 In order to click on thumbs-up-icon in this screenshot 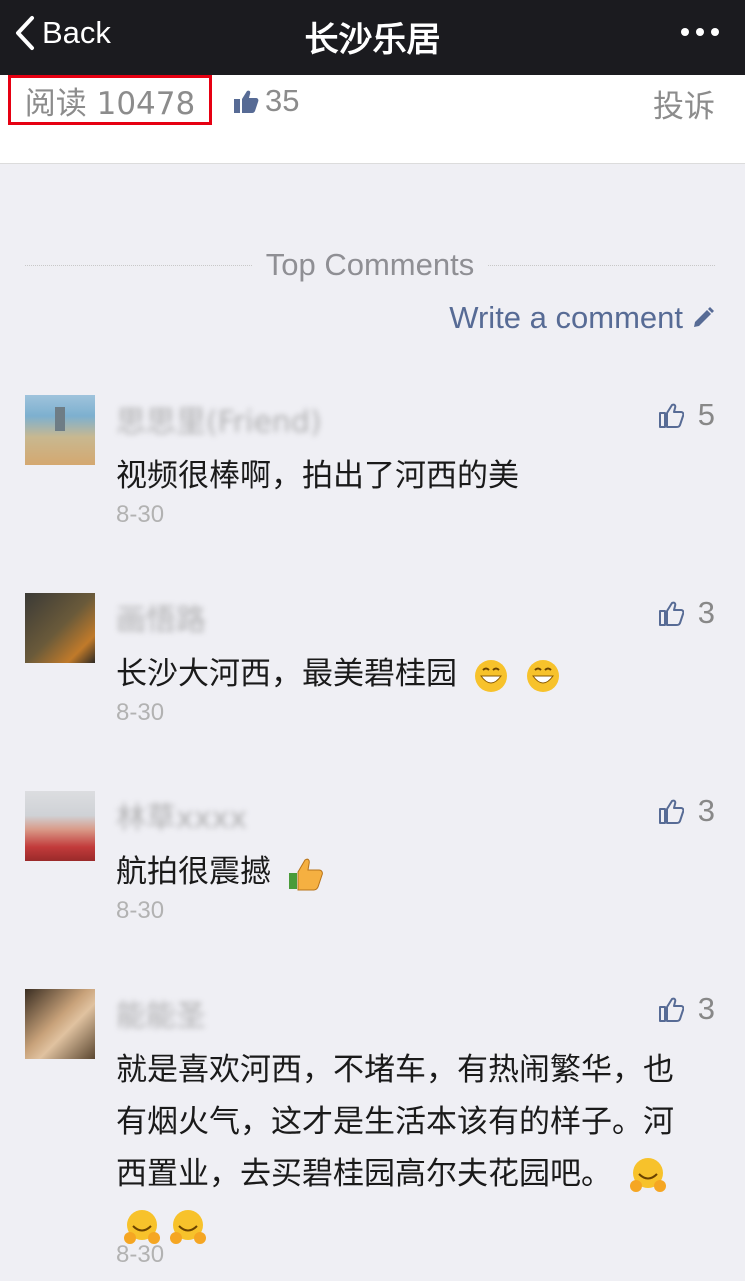, I will do `click(246, 101)`.